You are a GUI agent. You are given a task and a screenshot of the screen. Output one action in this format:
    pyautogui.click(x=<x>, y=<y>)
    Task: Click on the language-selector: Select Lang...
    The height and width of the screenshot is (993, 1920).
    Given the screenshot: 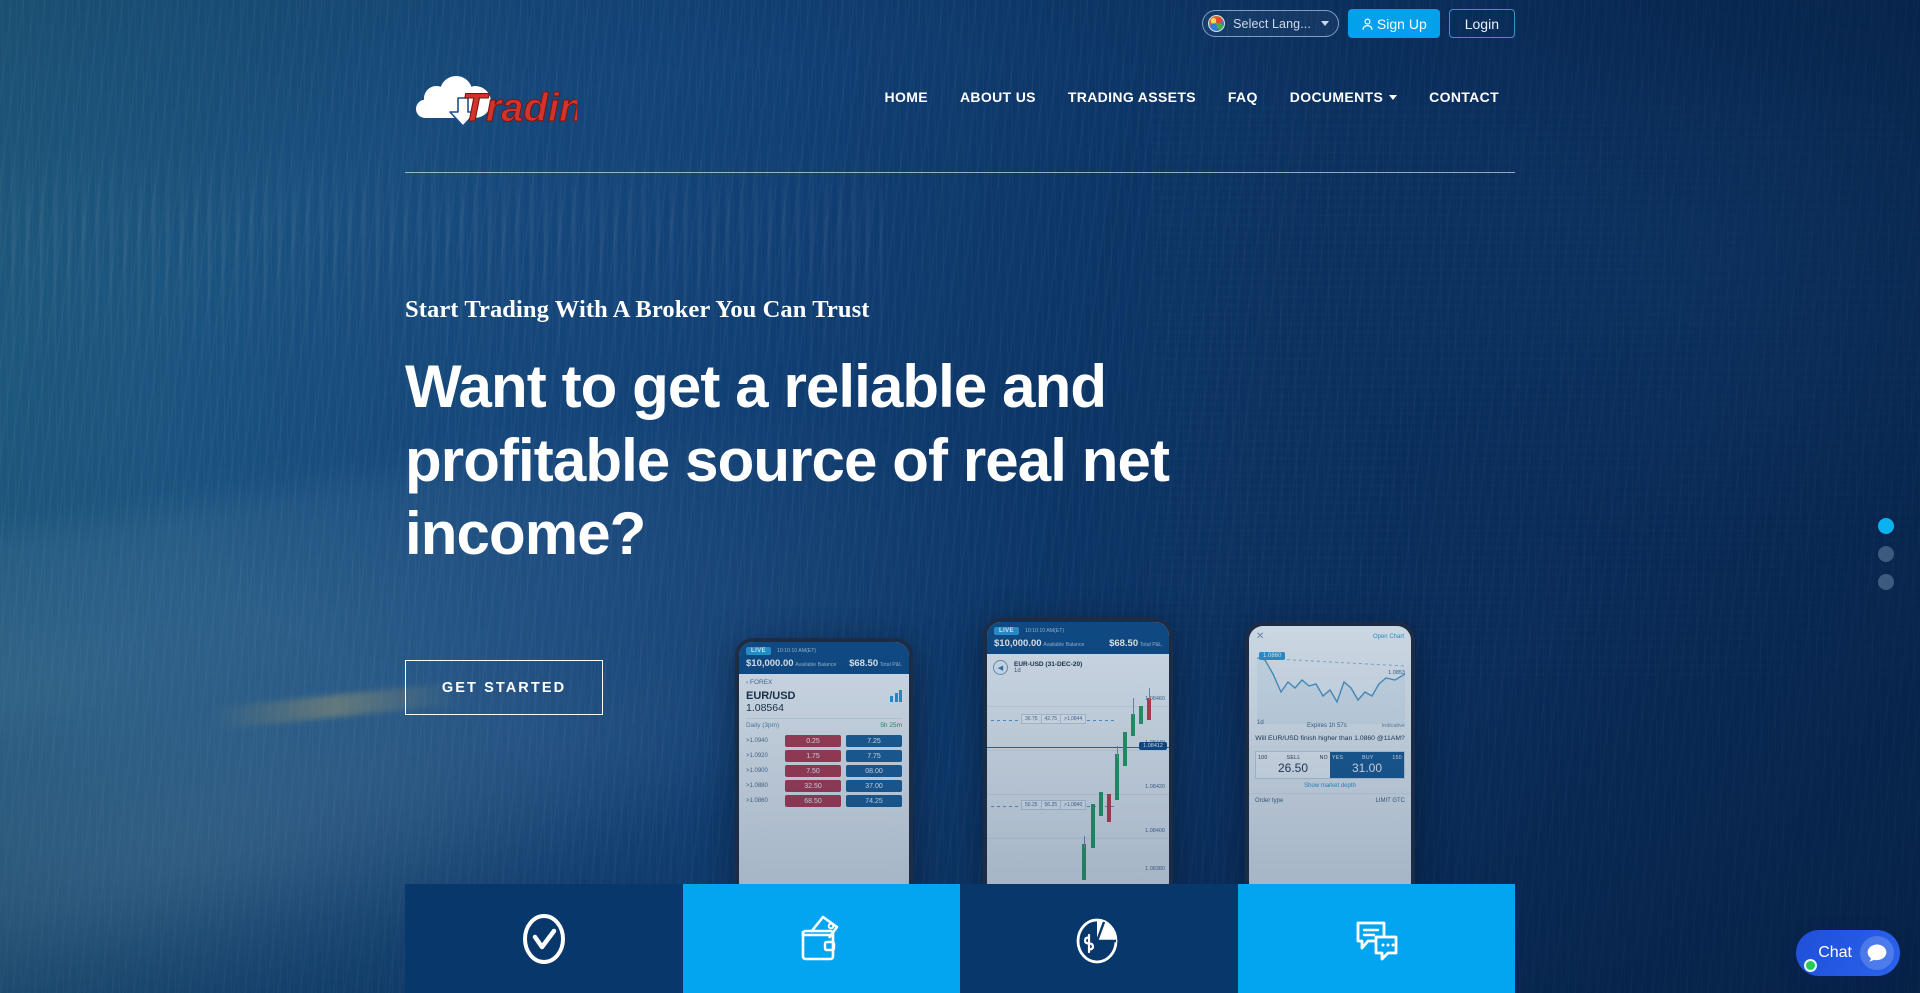 What is the action you would take?
    pyautogui.click(x=1270, y=23)
    